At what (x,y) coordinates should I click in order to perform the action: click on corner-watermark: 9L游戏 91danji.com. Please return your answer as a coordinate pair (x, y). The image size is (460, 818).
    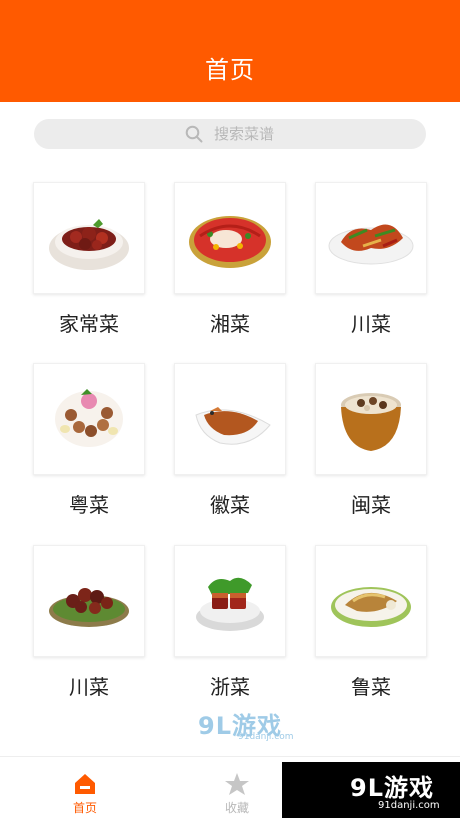
    Looking at the image, I should click on (371, 790).